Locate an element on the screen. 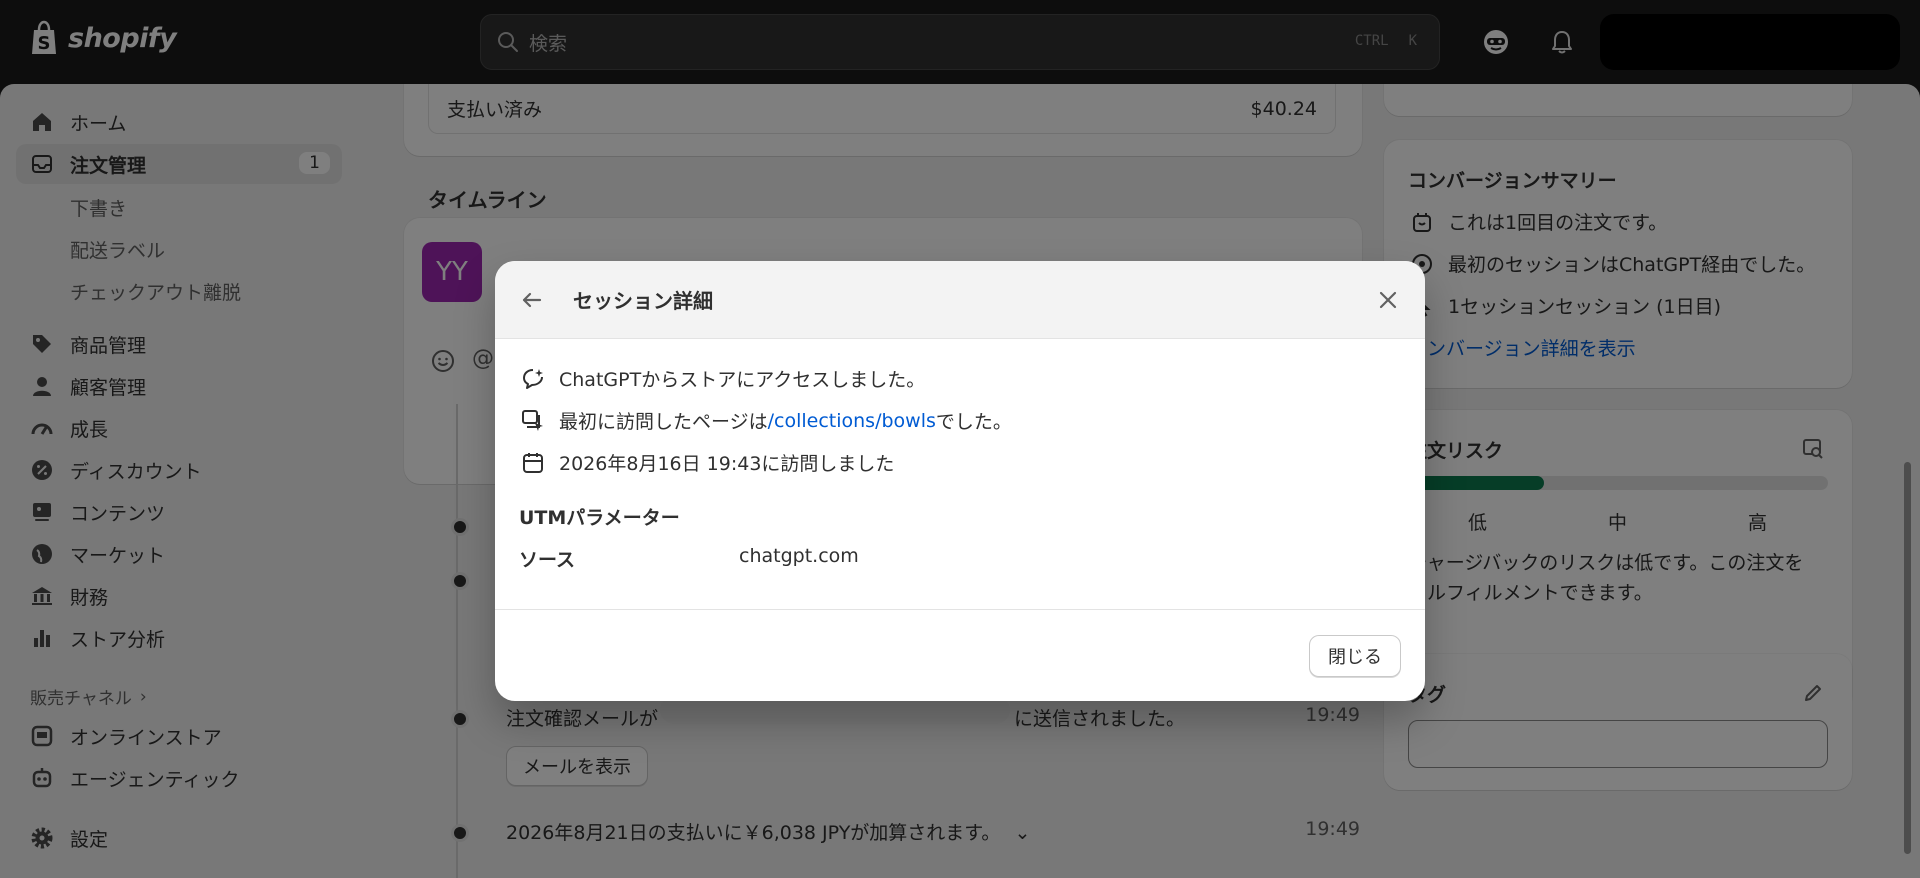 Image resolution: width=1920 pixels, height=878 pixels. visit-date-row: 2026年8月16日 19:43に訪問しました is located at coordinates (707, 462).